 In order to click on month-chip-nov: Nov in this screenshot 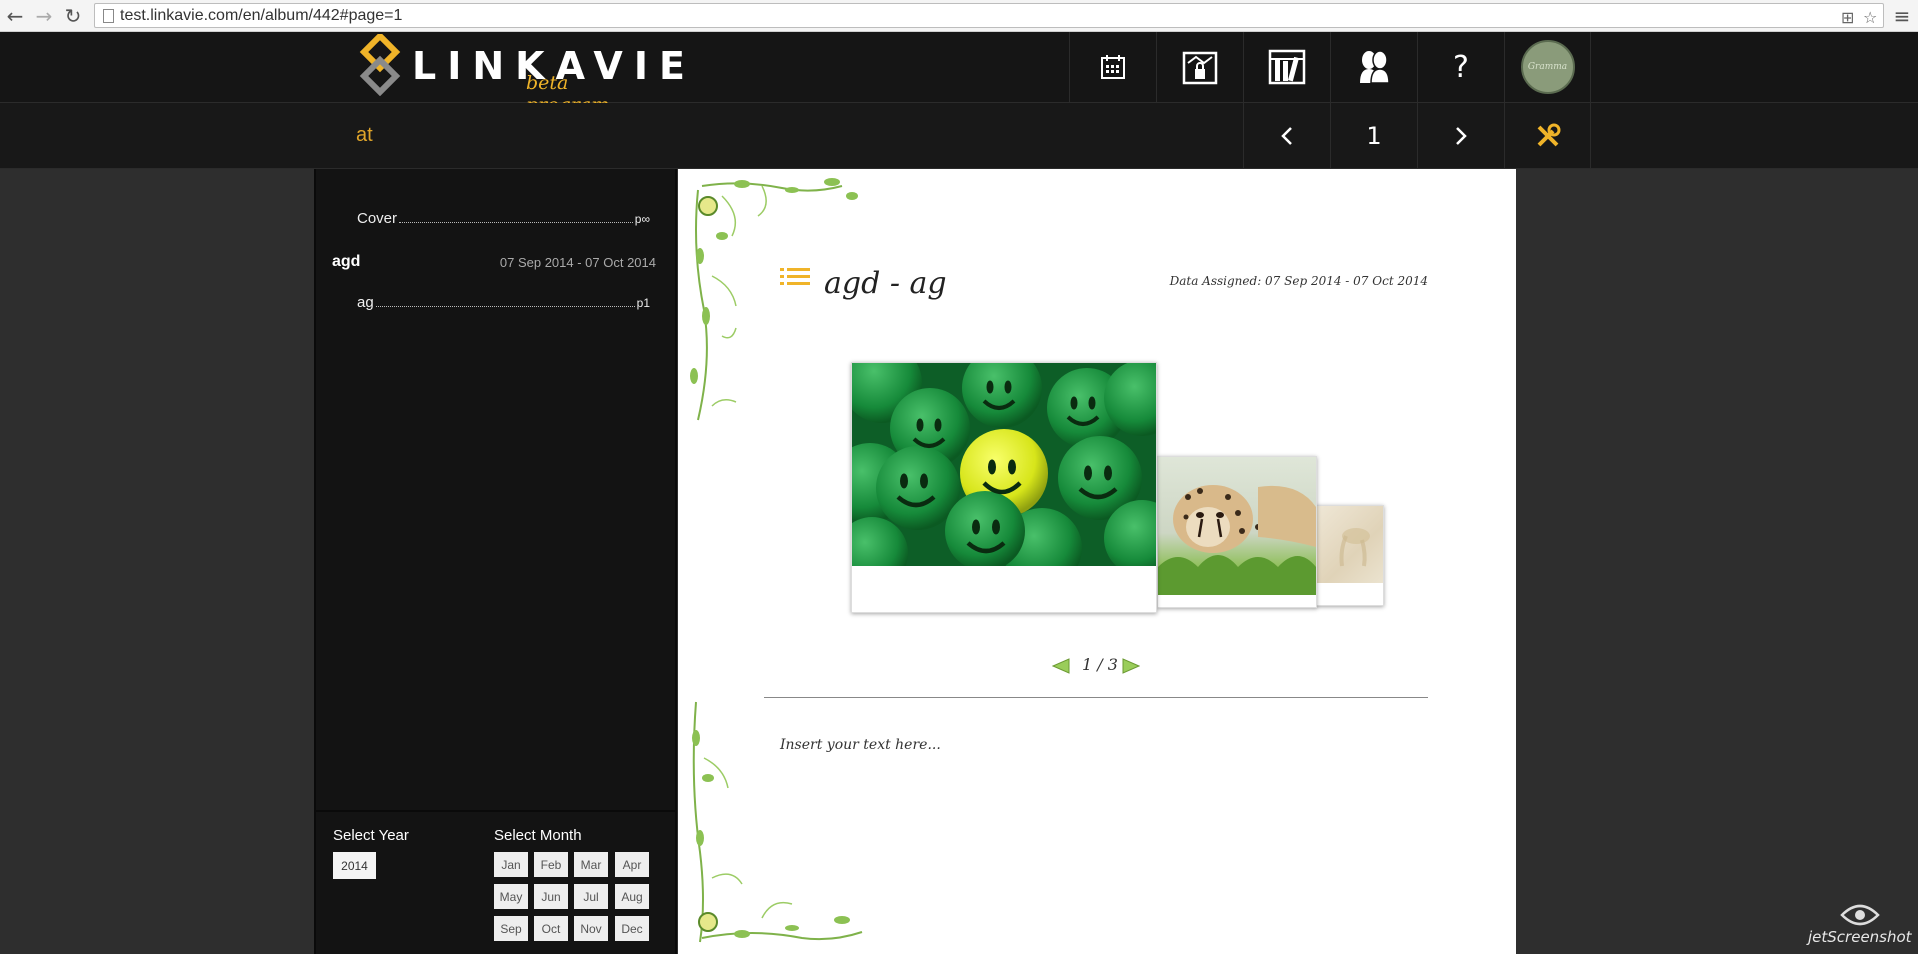, I will do `click(591, 928)`.